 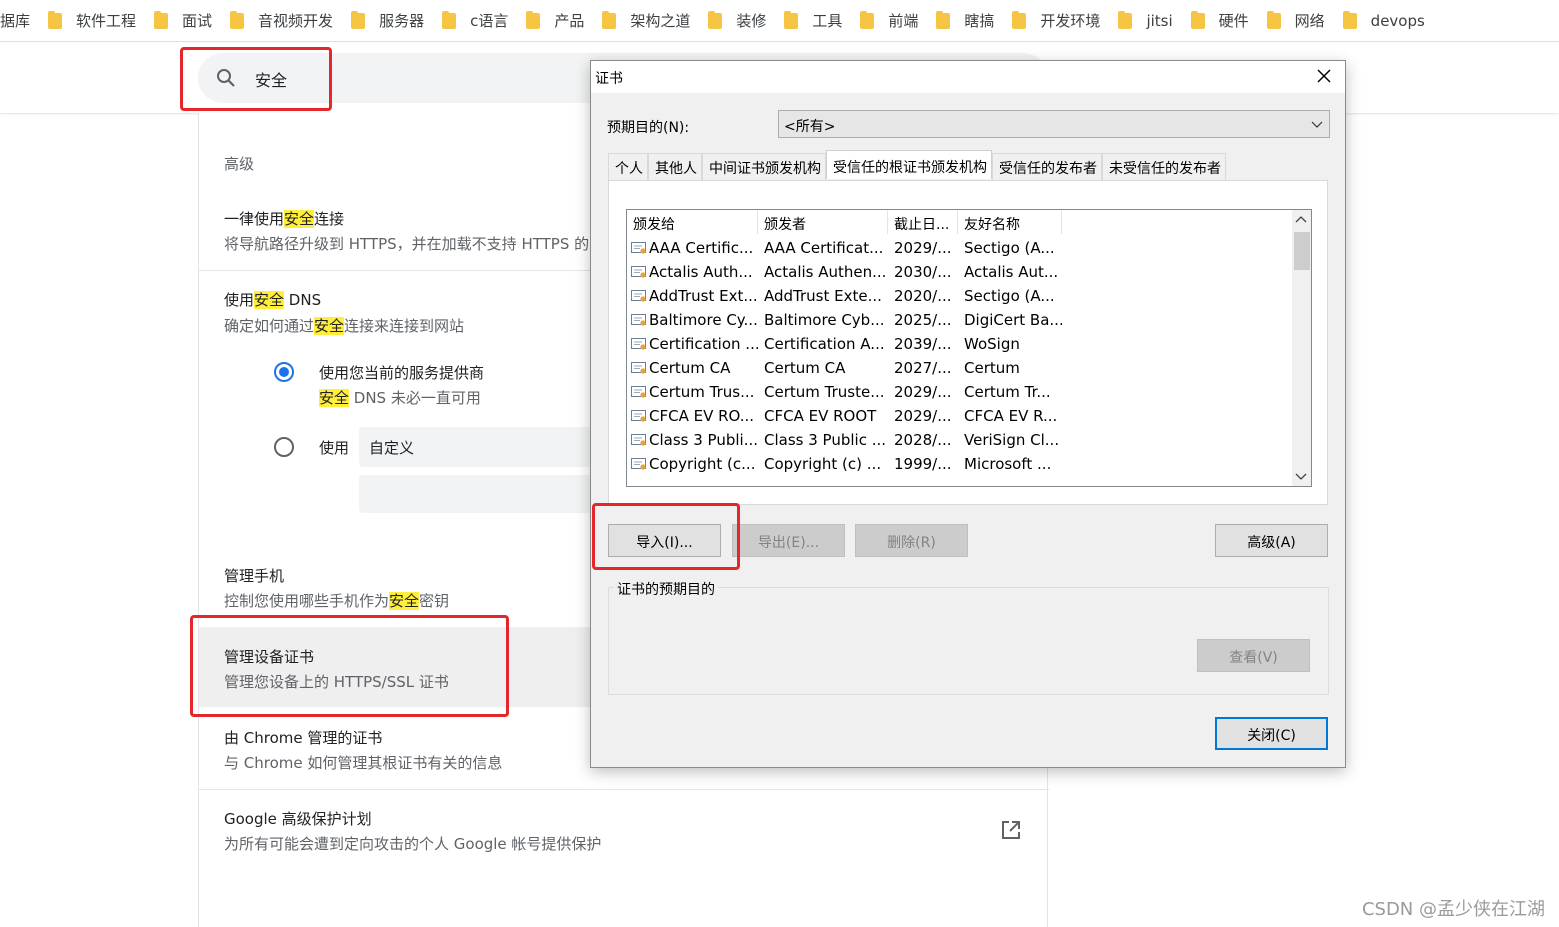 I want to click on bookmark-folder: 装修, so click(x=732, y=20).